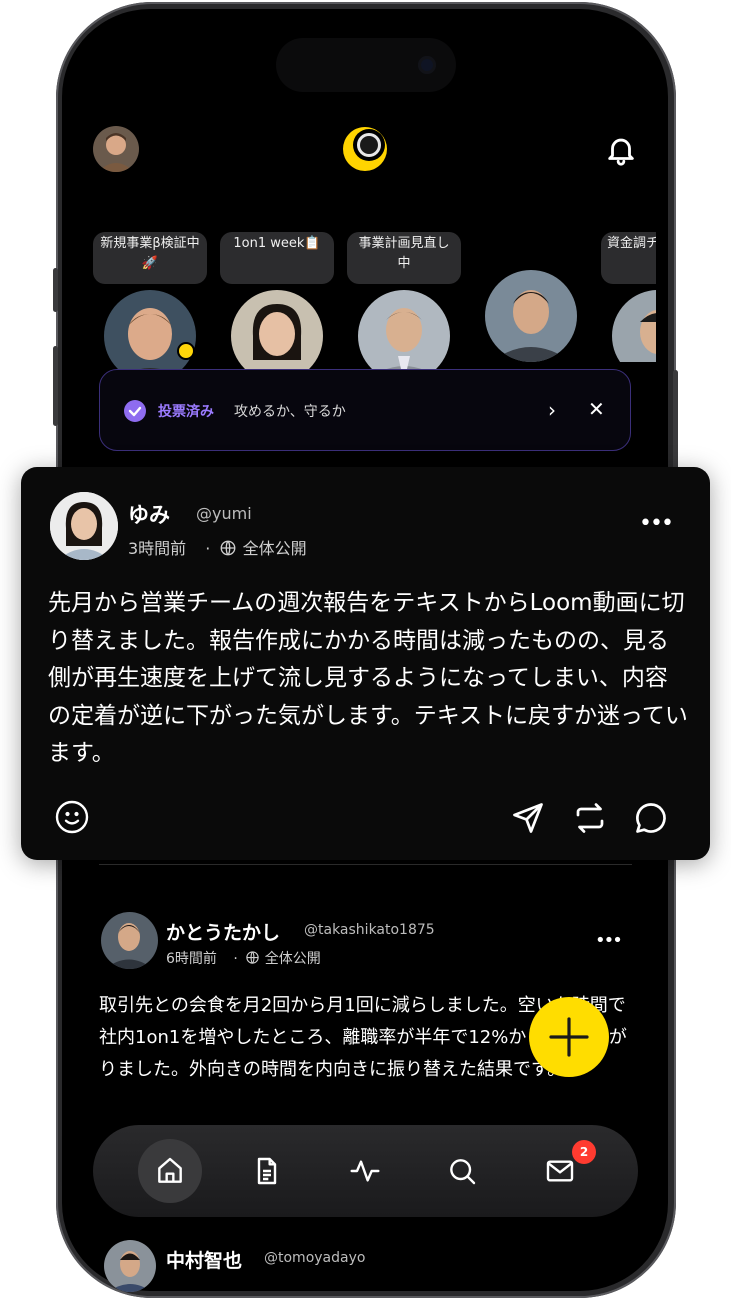  What do you see at coordinates (369, 930) in the screenshot?
I see `post-author-handle: @takashikato1875` at bounding box center [369, 930].